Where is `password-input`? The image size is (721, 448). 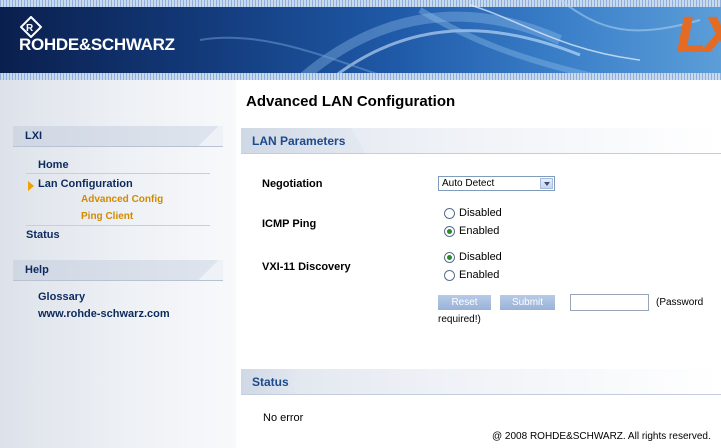 password-input is located at coordinates (609, 302).